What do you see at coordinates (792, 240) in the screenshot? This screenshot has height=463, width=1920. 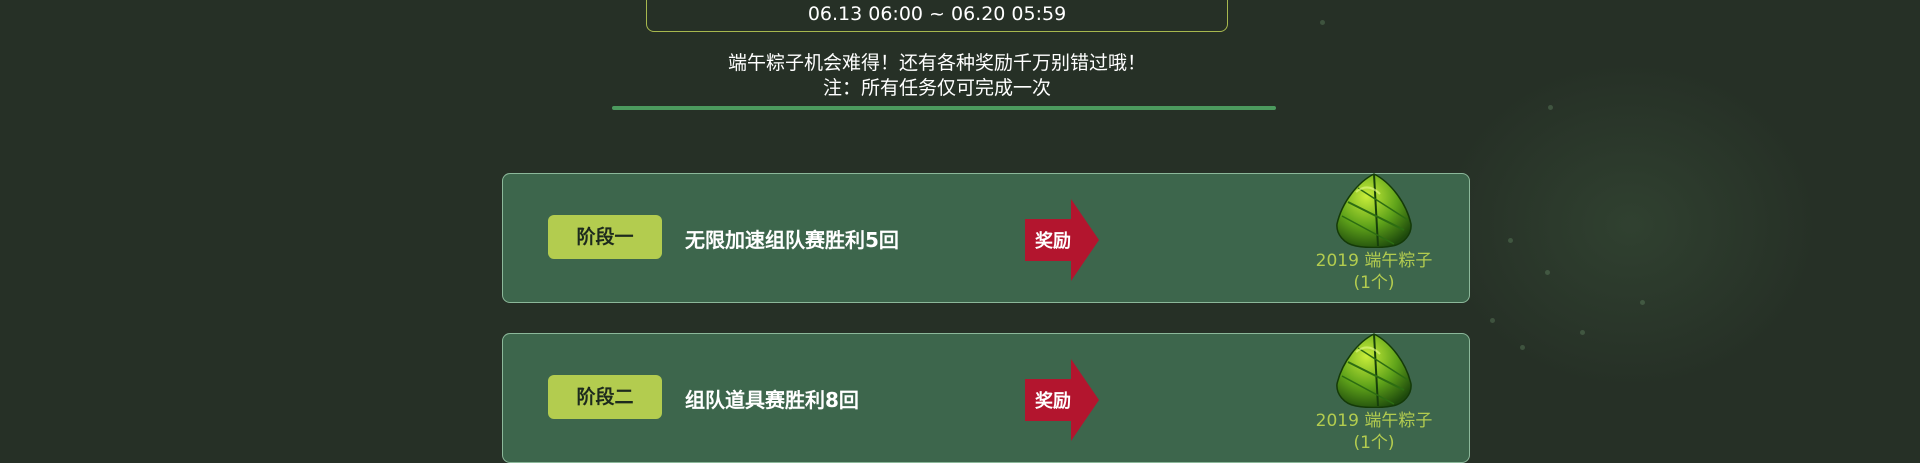 I see `stage-task: 无限加速组队赛胜利5回` at bounding box center [792, 240].